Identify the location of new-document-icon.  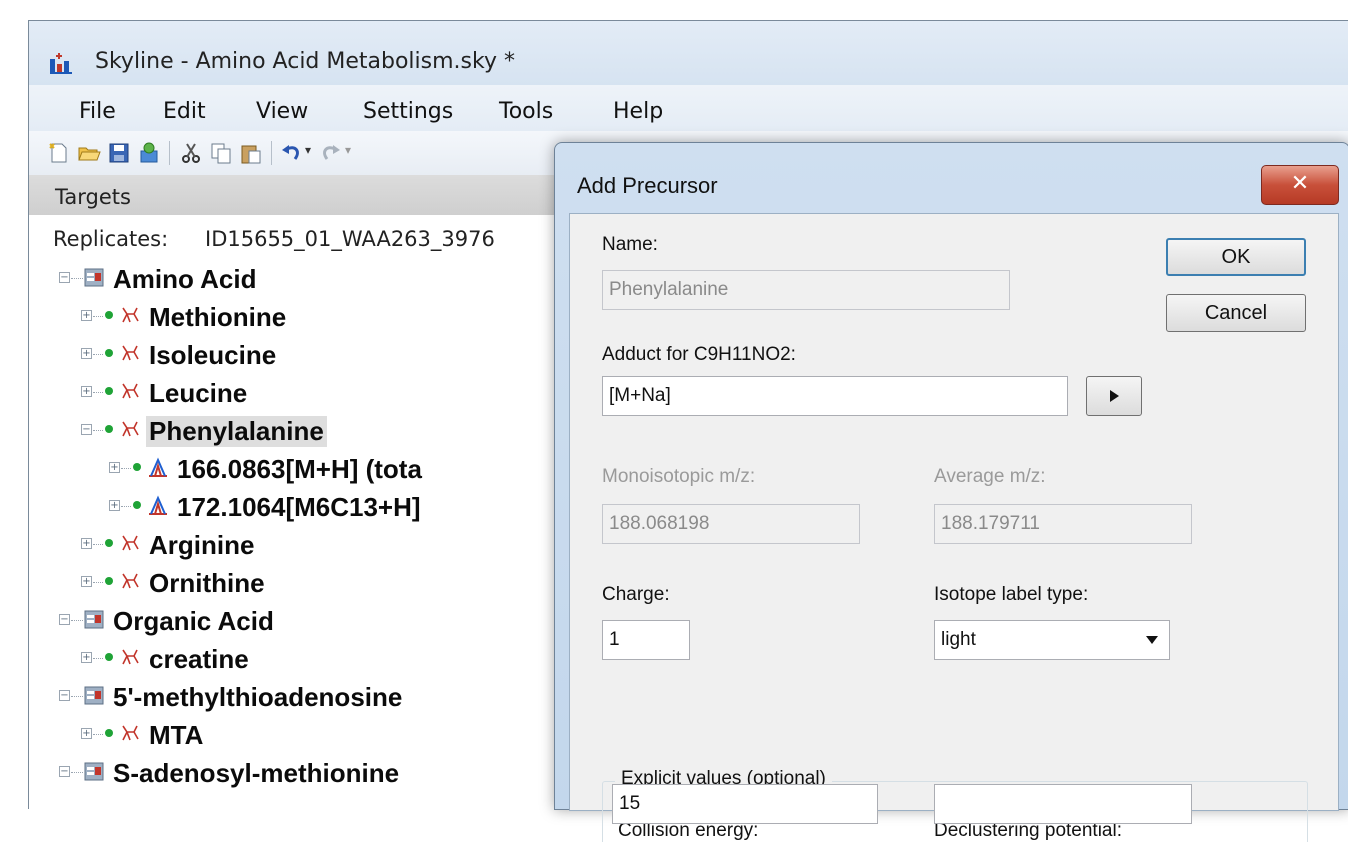
(59, 153).